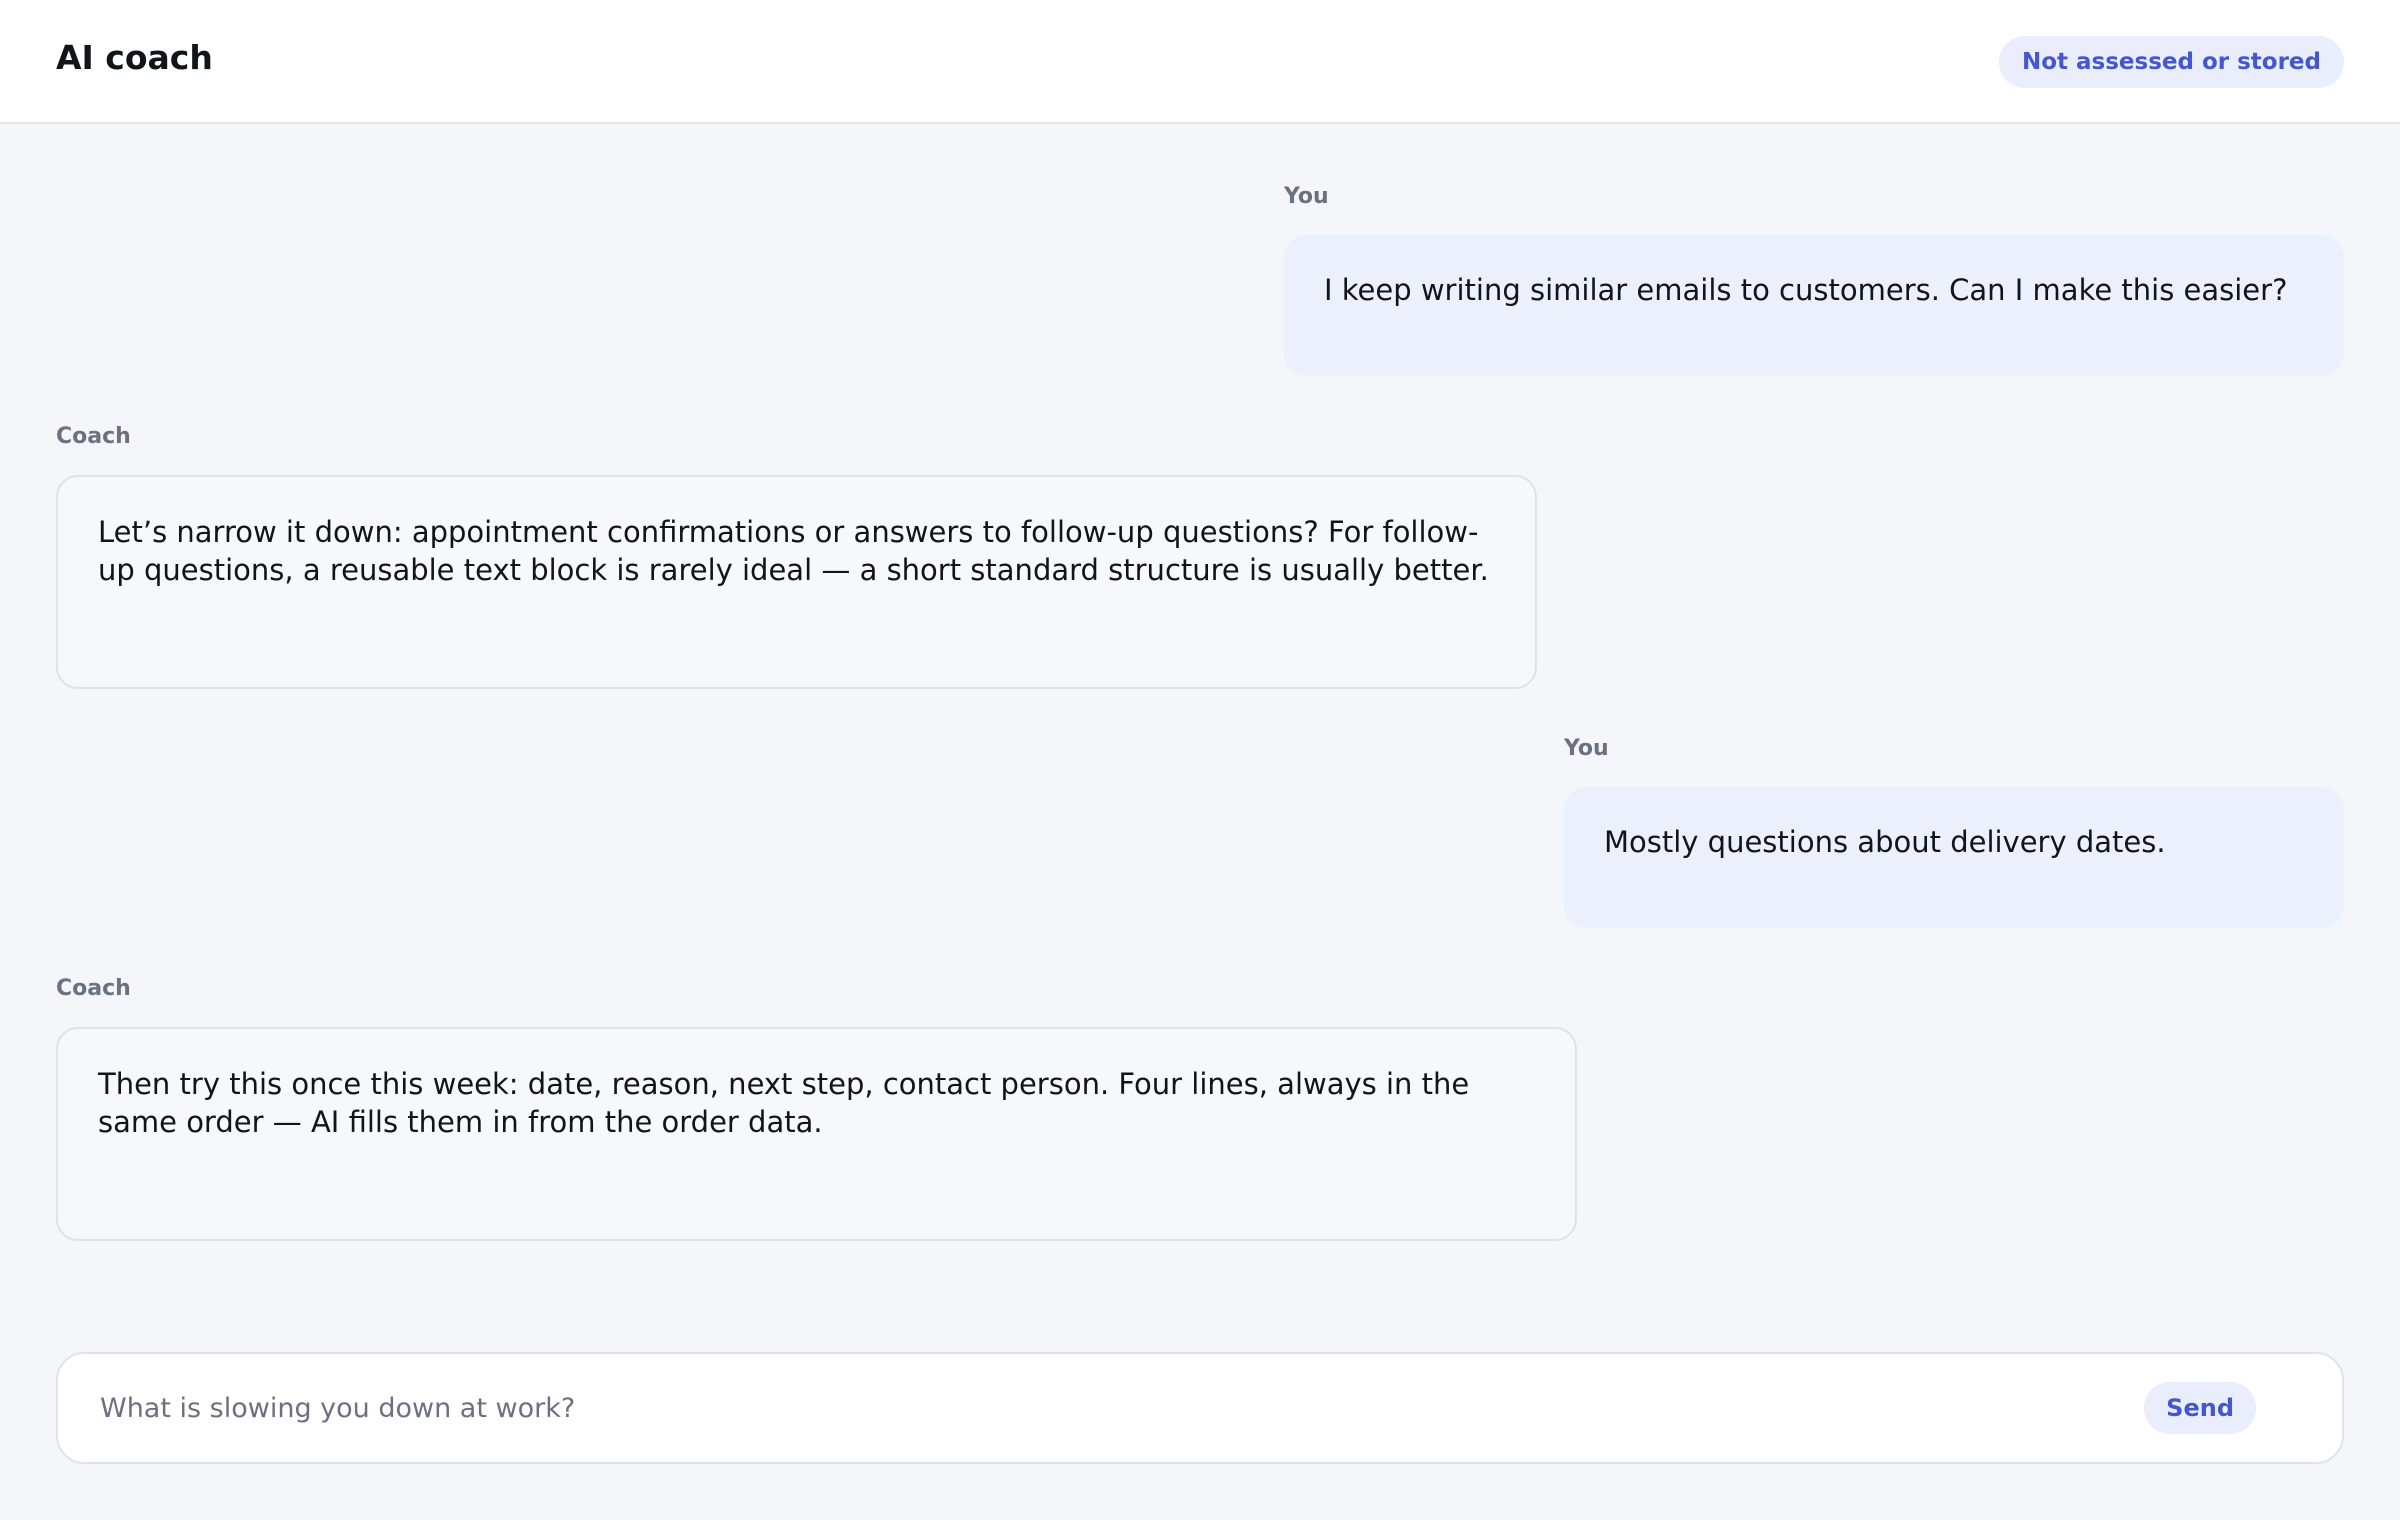 The width and height of the screenshot is (2400, 1520). What do you see at coordinates (1100, 1408) in the screenshot?
I see `message-input` at bounding box center [1100, 1408].